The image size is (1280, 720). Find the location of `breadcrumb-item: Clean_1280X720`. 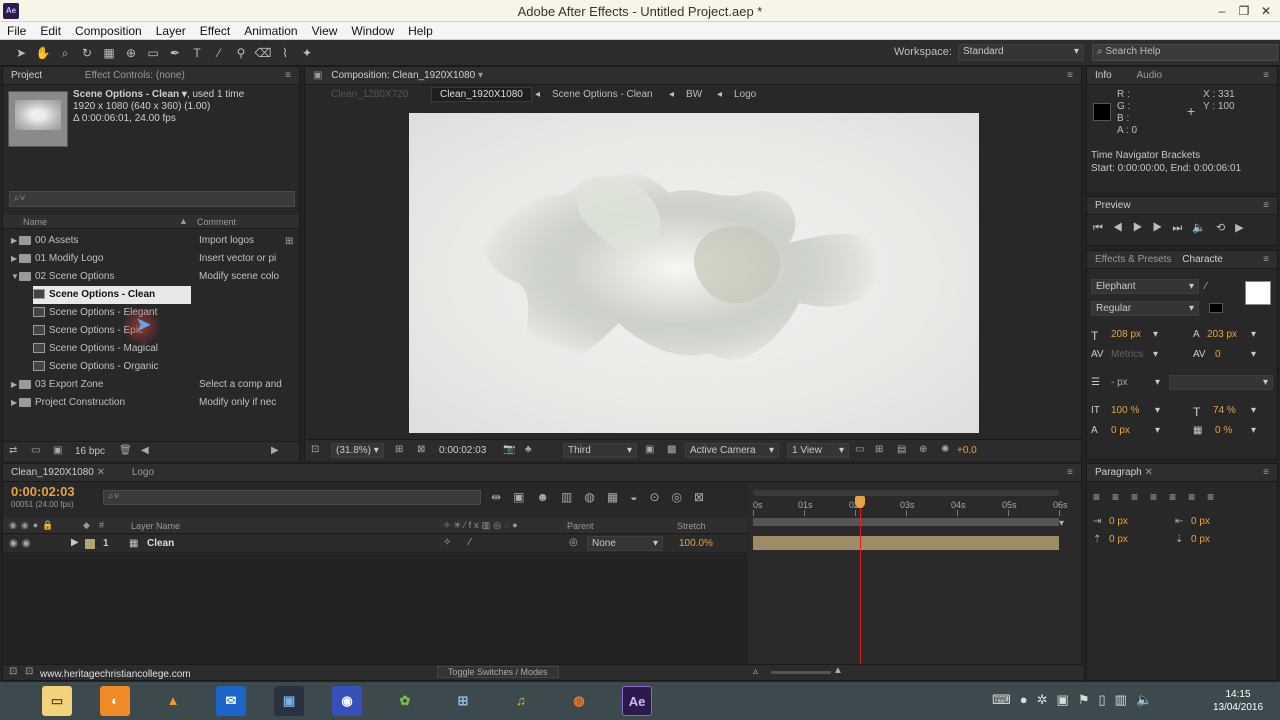

breadcrumb-item: Clean_1280X720 is located at coordinates (369, 94).